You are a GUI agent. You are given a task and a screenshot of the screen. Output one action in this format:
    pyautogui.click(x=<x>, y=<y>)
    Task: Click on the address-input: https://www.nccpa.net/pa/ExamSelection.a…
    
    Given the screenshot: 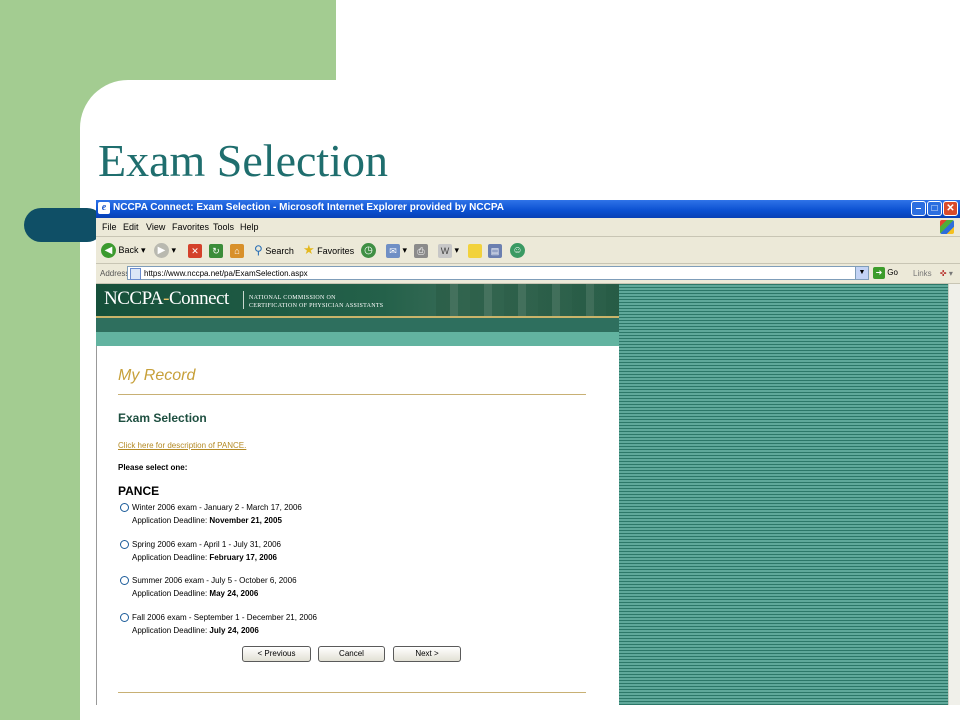 What is the action you would take?
    pyautogui.click(x=498, y=273)
    